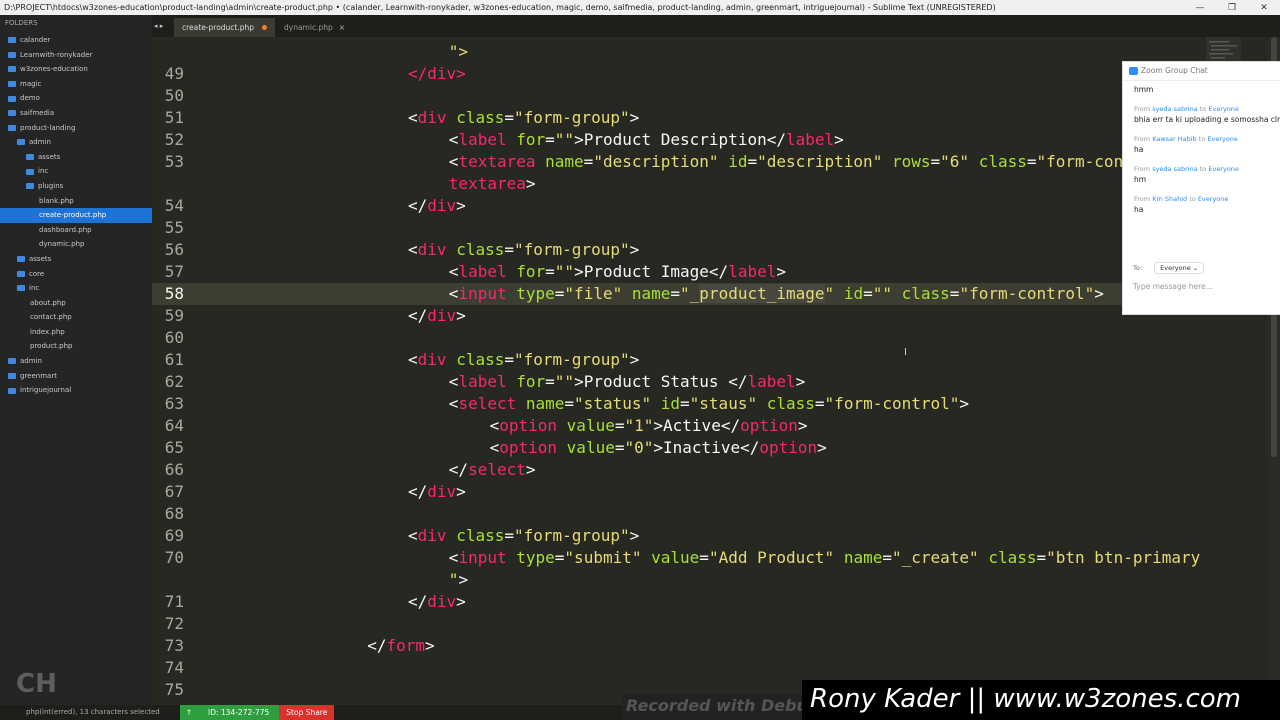 This screenshot has height=720, width=1280. What do you see at coordinates (76, 230) in the screenshot?
I see `sidebar-file: dashboard.php` at bounding box center [76, 230].